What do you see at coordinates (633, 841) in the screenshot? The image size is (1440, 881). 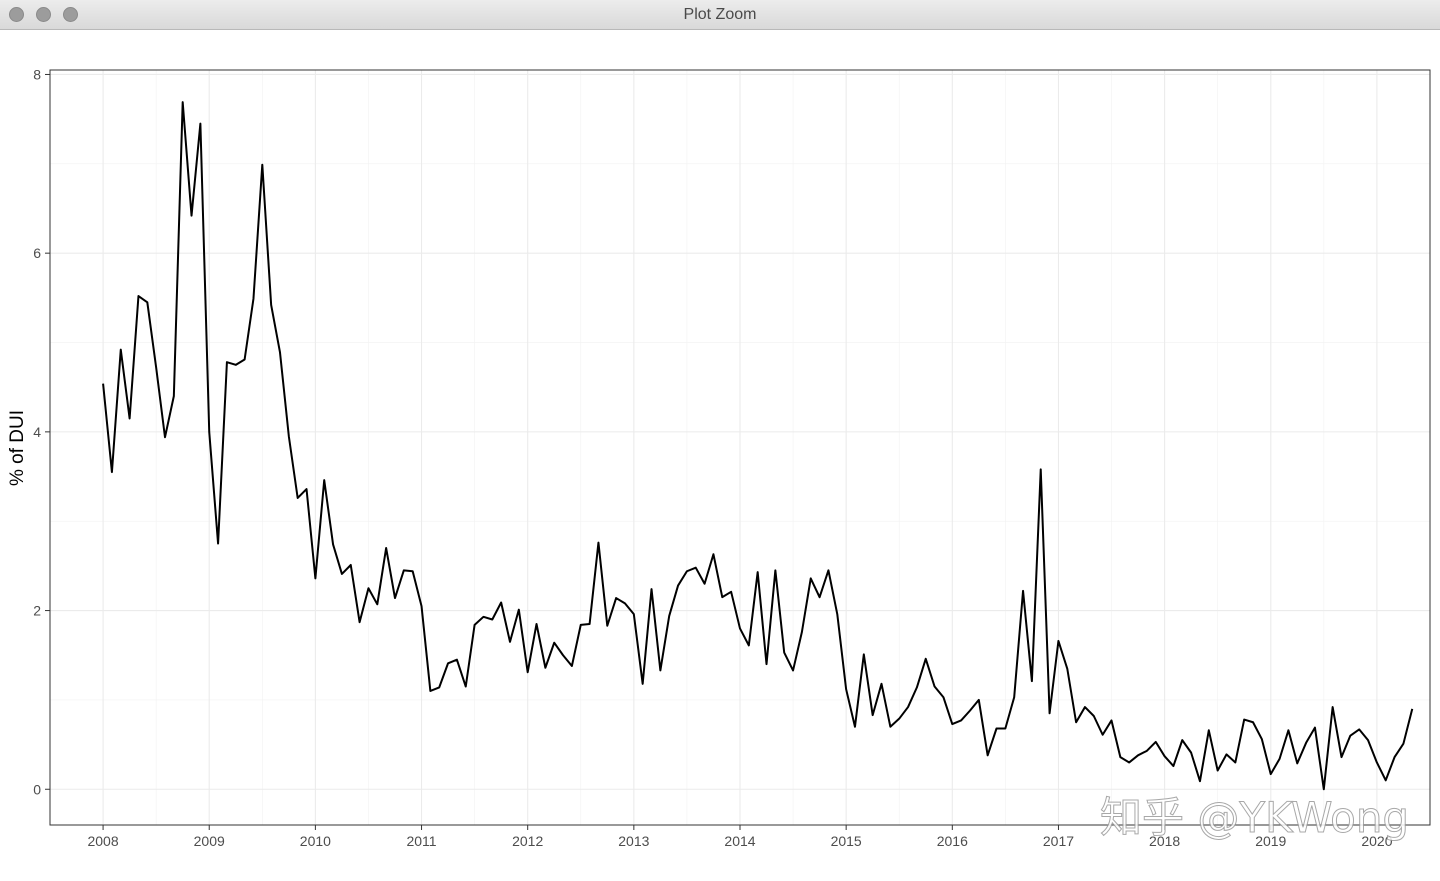 I see `x-tick-label: 2013` at bounding box center [633, 841].